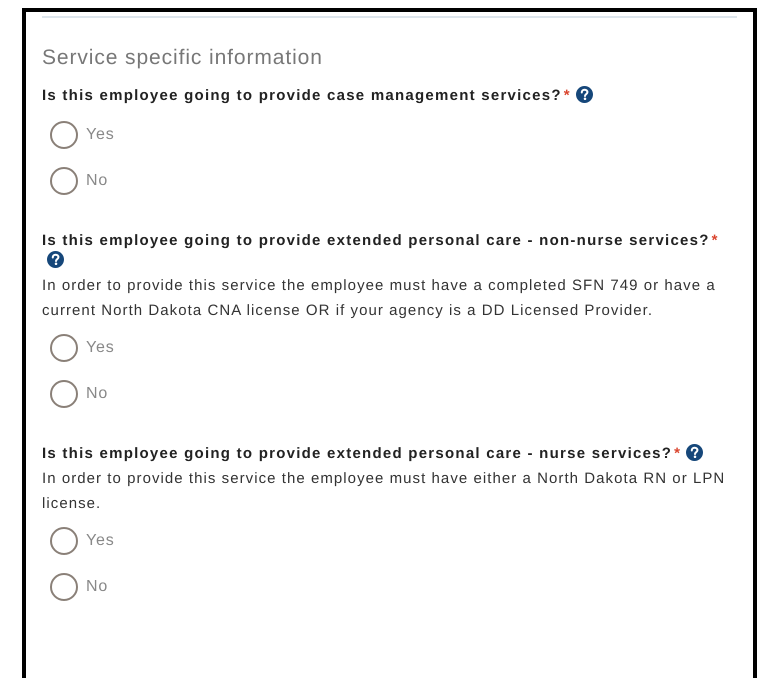  I want to click on question-description: In order to provide this service the employee must have a completed SFN 749 or have a current North Dakota CNA license OR if your agency is a DD Licensed Provider., so click(379, 298).